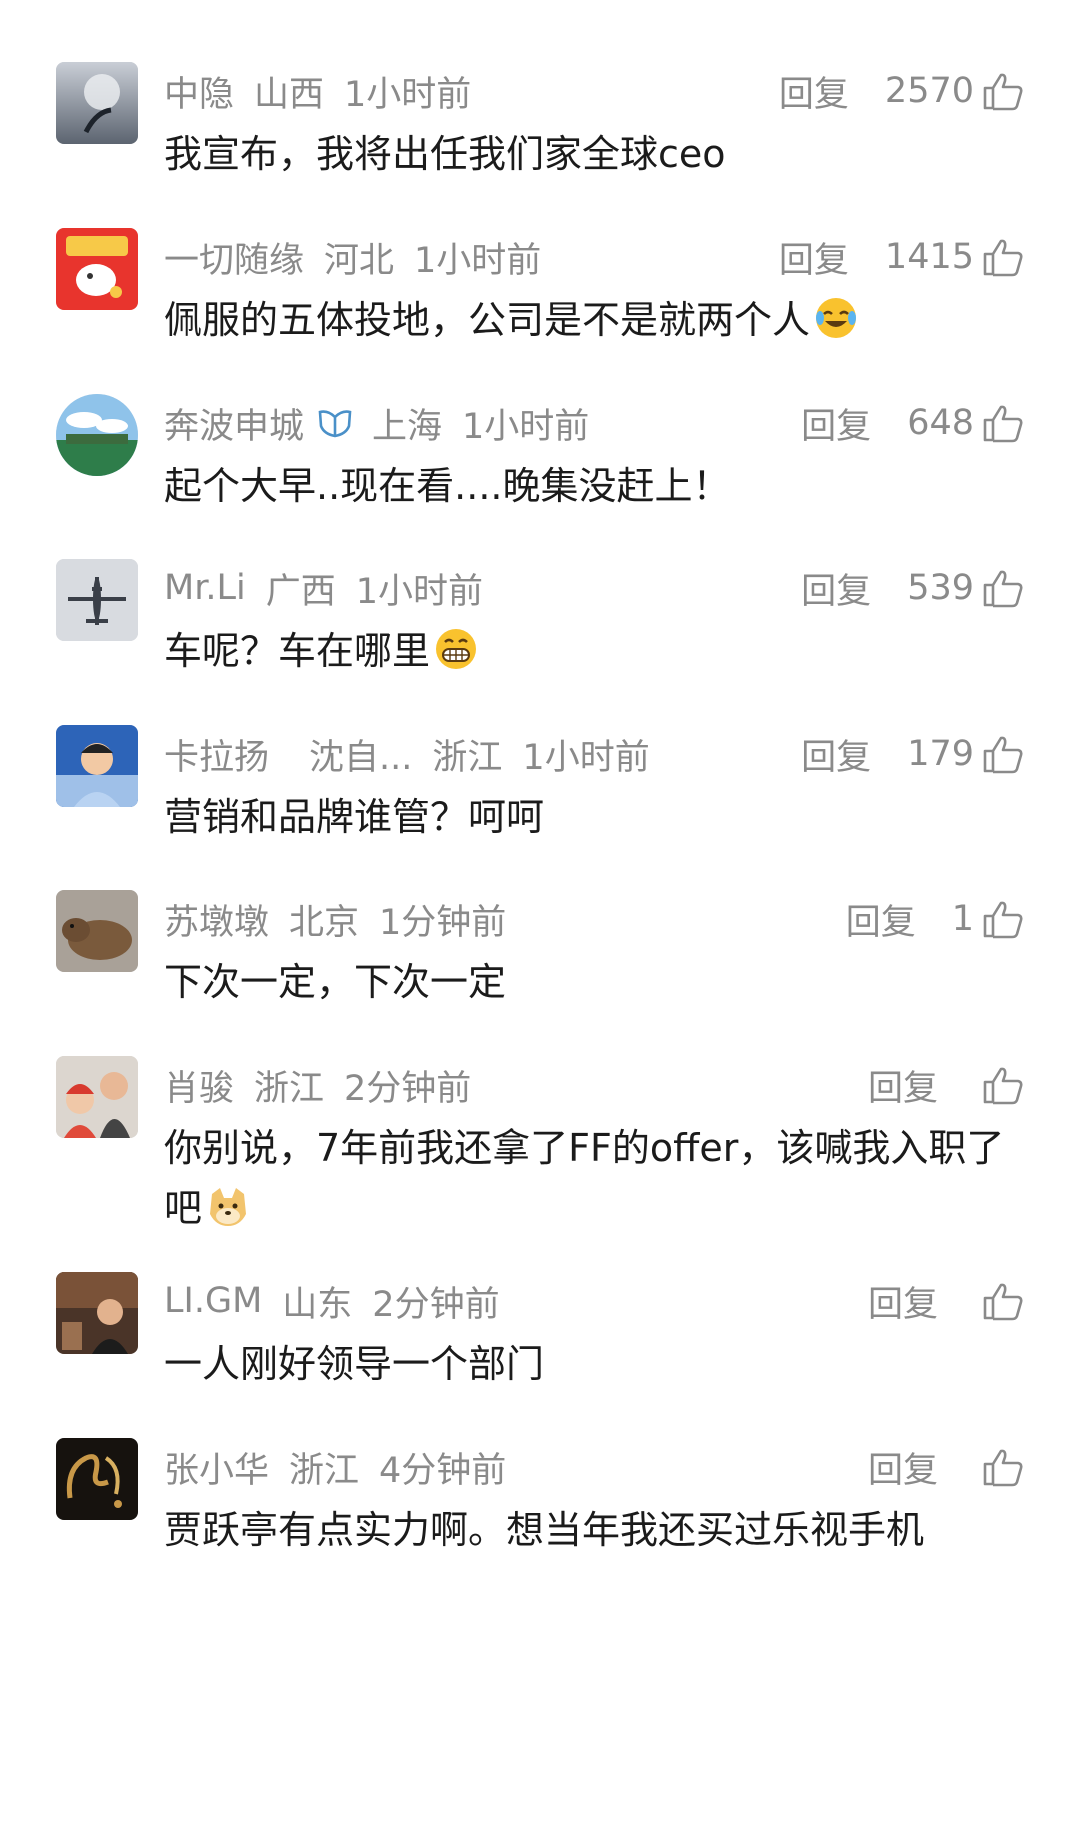  Describe the element at coordinates (445, 154) in the screenshot. I see `comment-text: 我宣布，我将出任我们家全球ceo` at that location.